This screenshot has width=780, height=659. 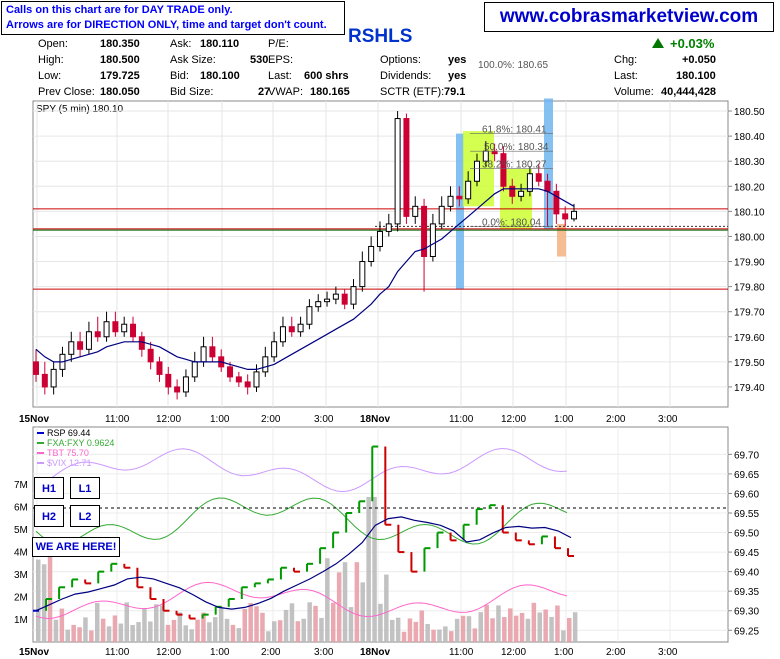 What do you see at coordinates (49, 516) in the screenshot?
I see `h2-button: H2` at bounding box center [49, 516].